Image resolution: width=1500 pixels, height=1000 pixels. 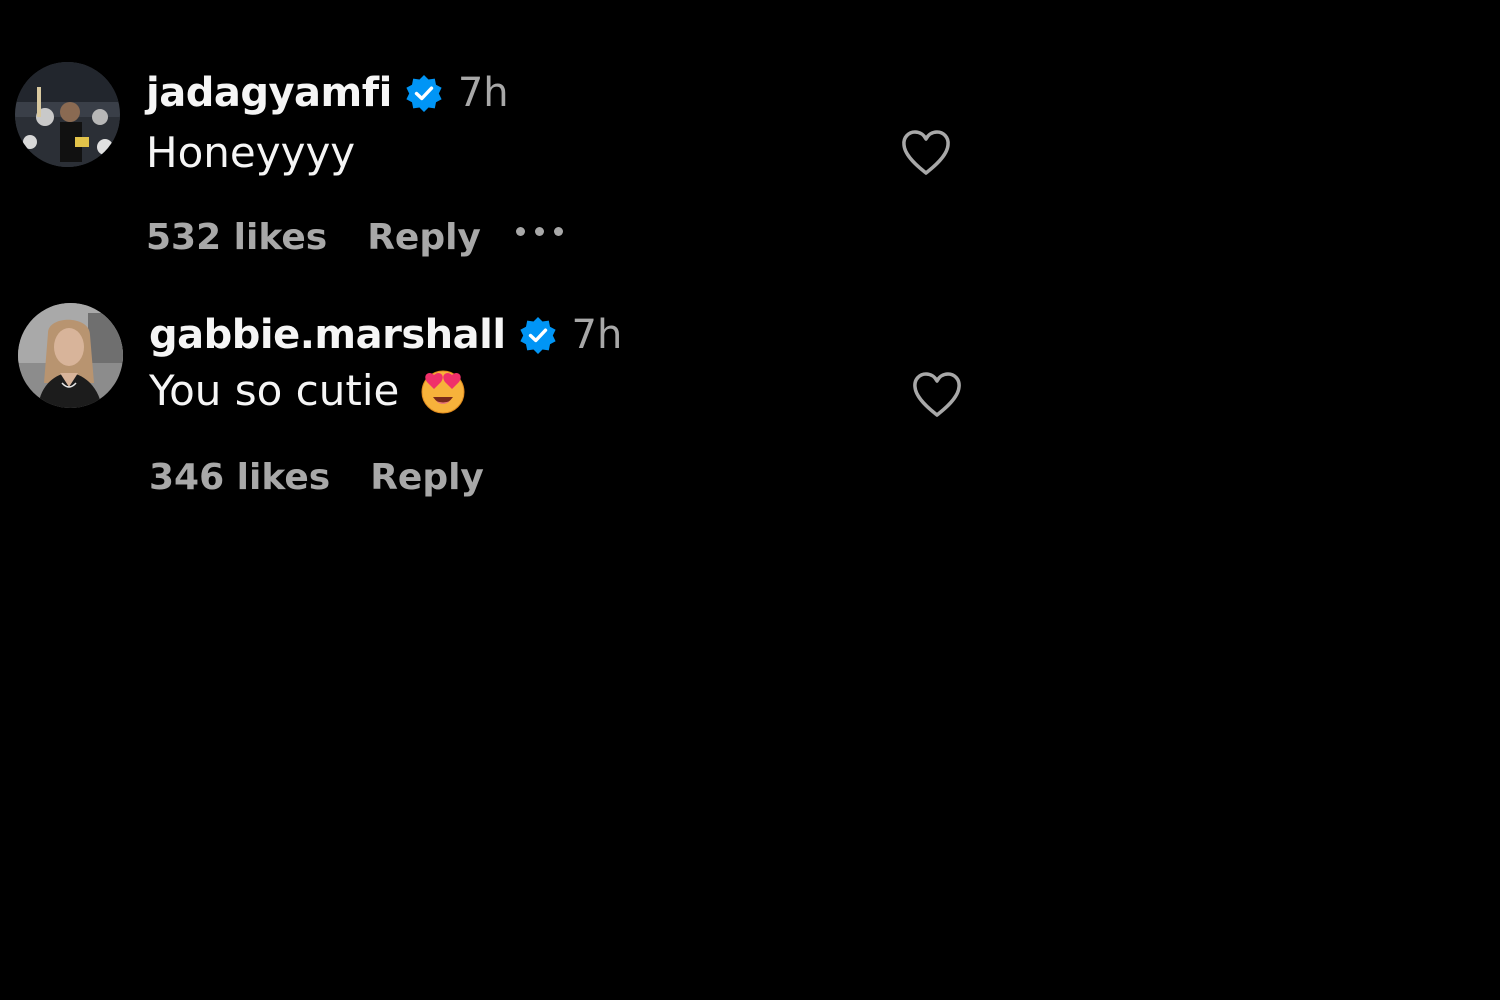 I want to click on heart-eyes-emoji-icon, so click(x=443, y=391).